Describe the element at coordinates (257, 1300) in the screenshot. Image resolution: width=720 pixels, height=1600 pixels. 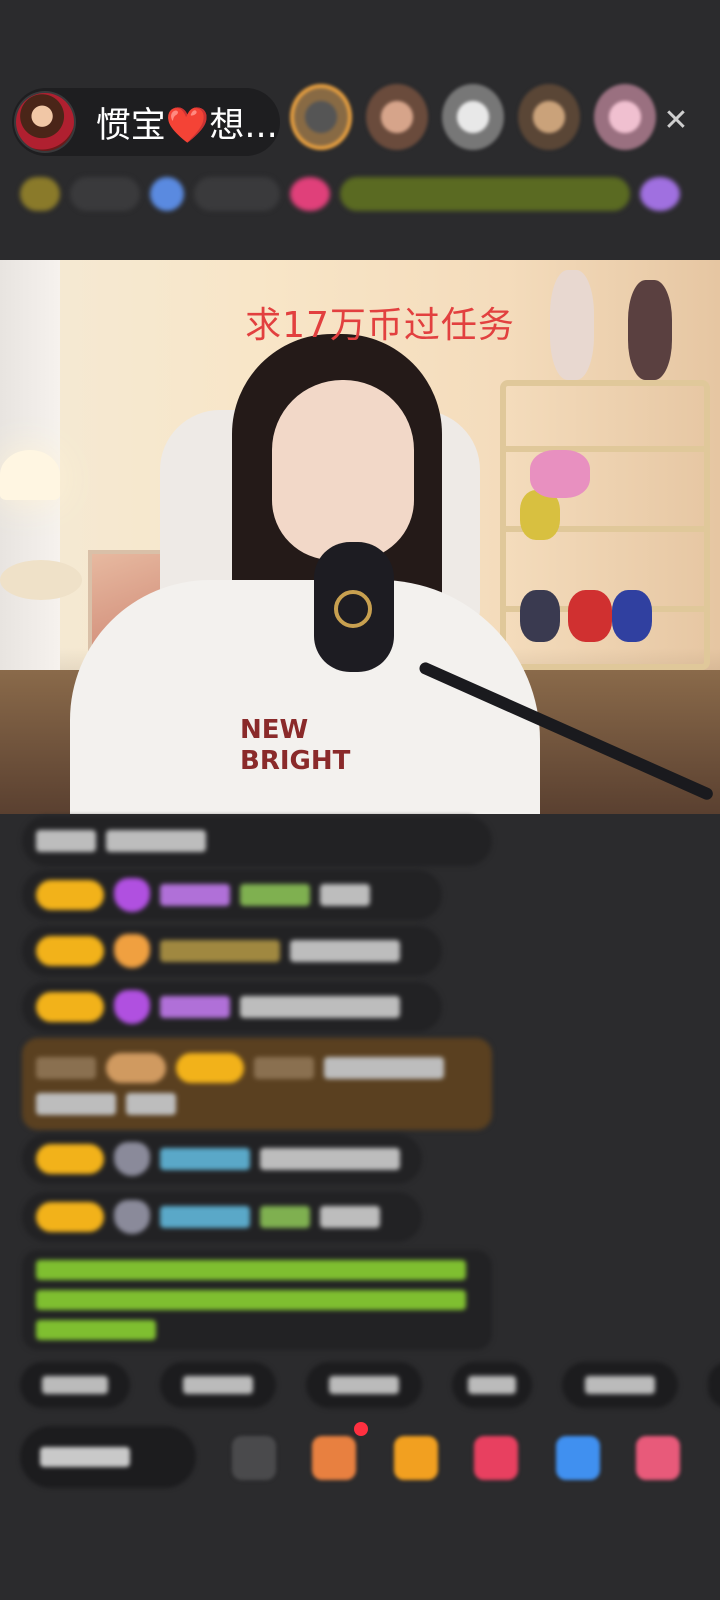
I see `system-notice` at that location.